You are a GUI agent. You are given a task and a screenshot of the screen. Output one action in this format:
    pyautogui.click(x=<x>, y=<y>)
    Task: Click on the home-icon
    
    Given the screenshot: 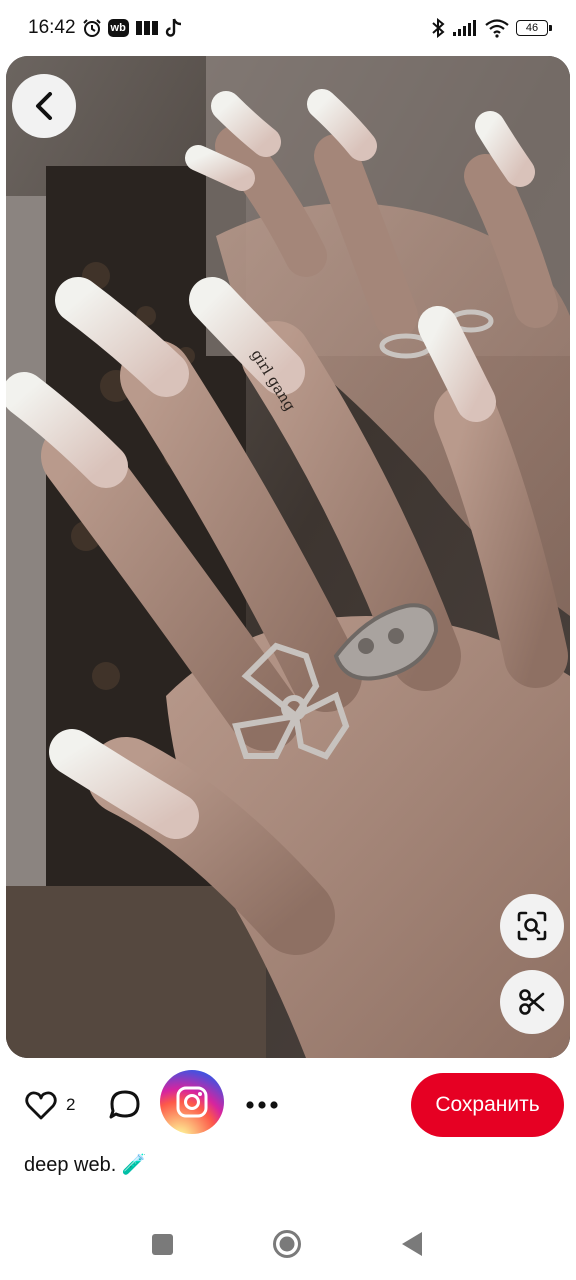 What is the action you would take?
    pyautogui.click(x=287, y=1244)
    